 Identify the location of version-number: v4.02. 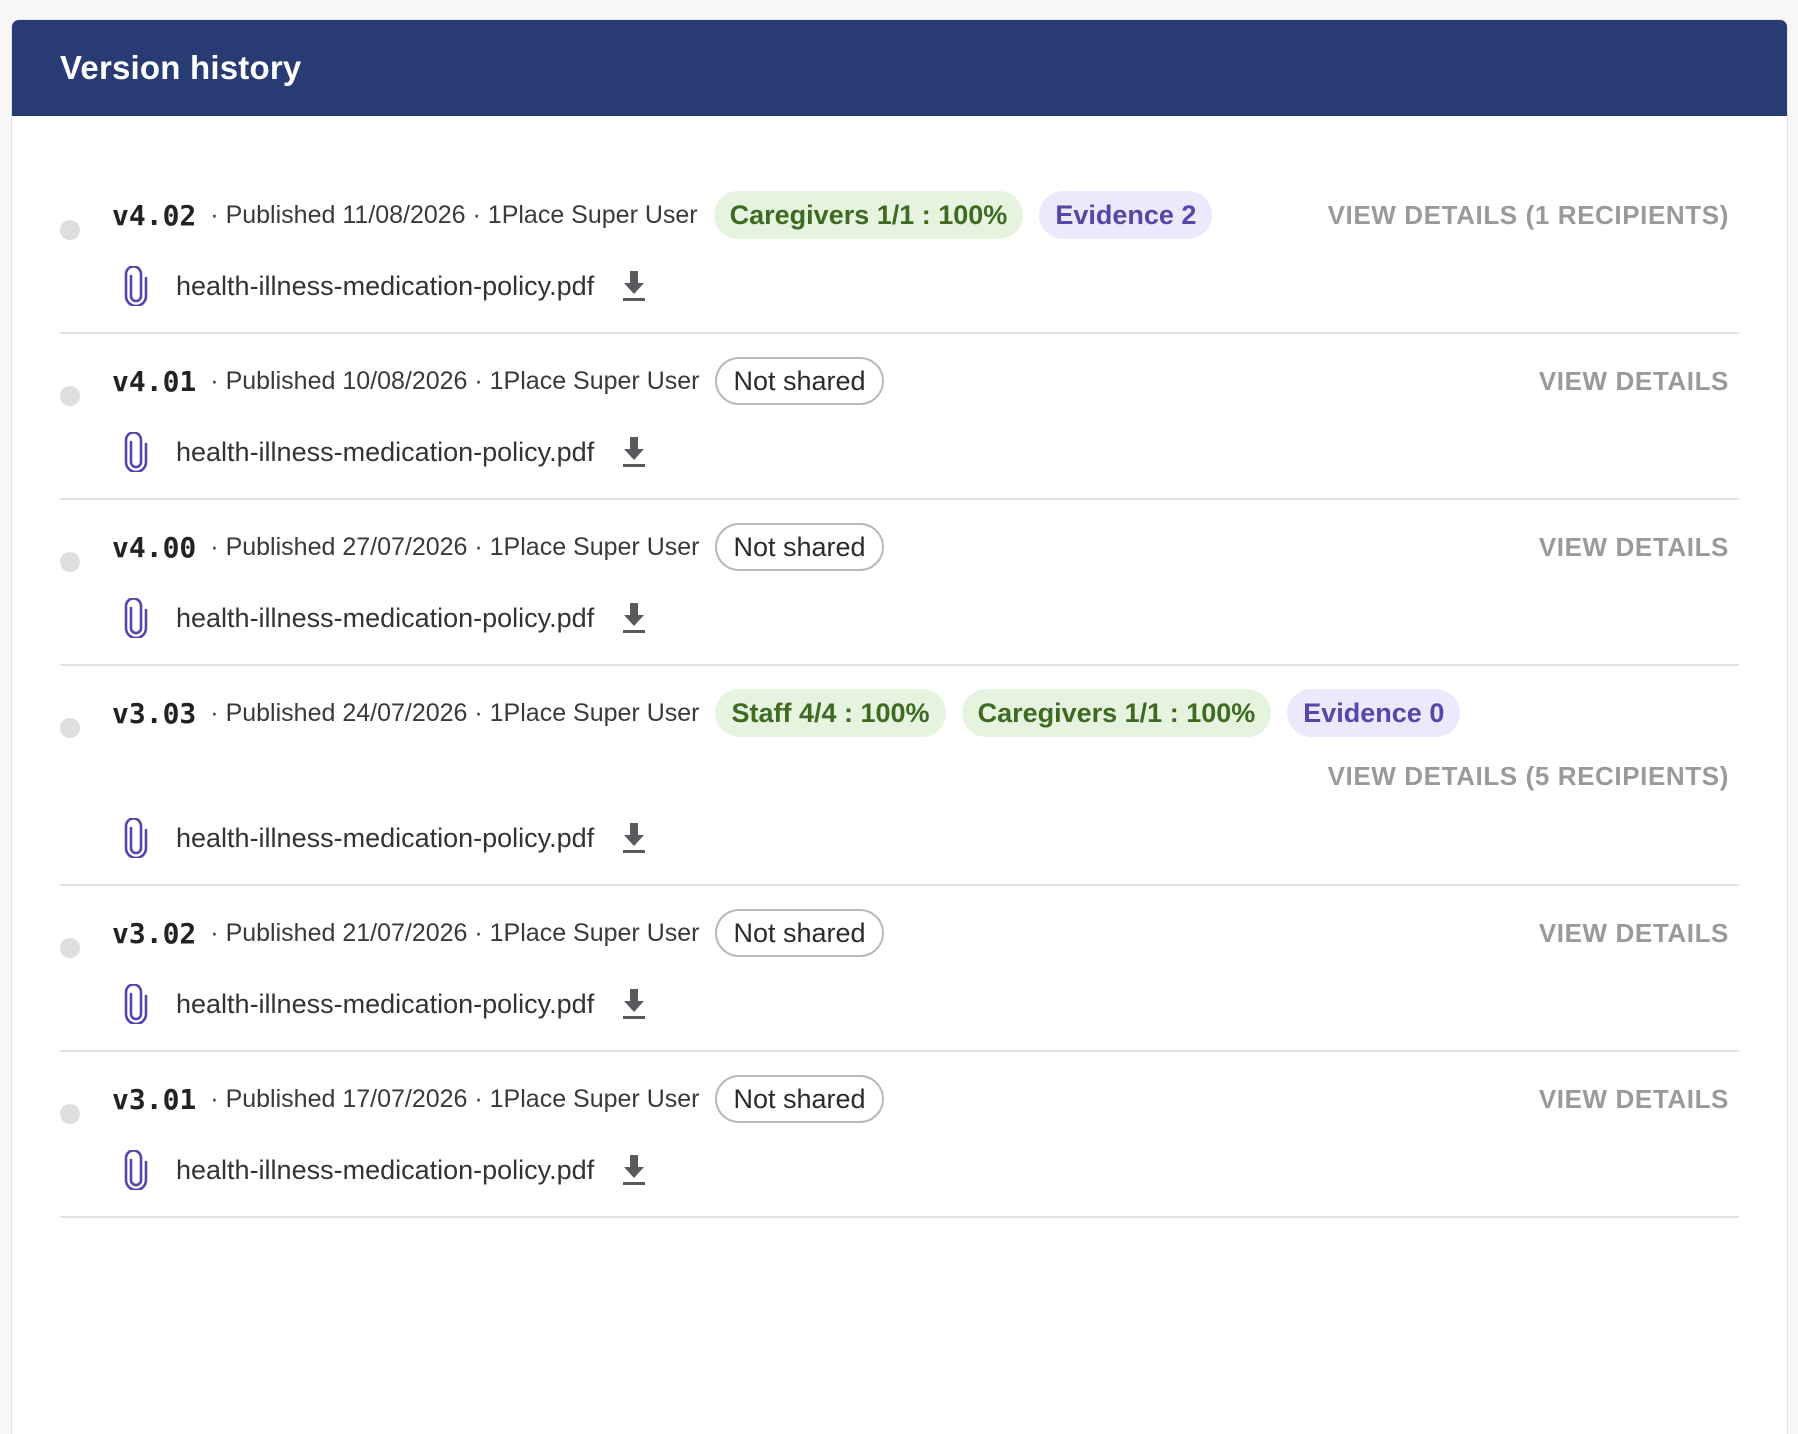
(154, 215).